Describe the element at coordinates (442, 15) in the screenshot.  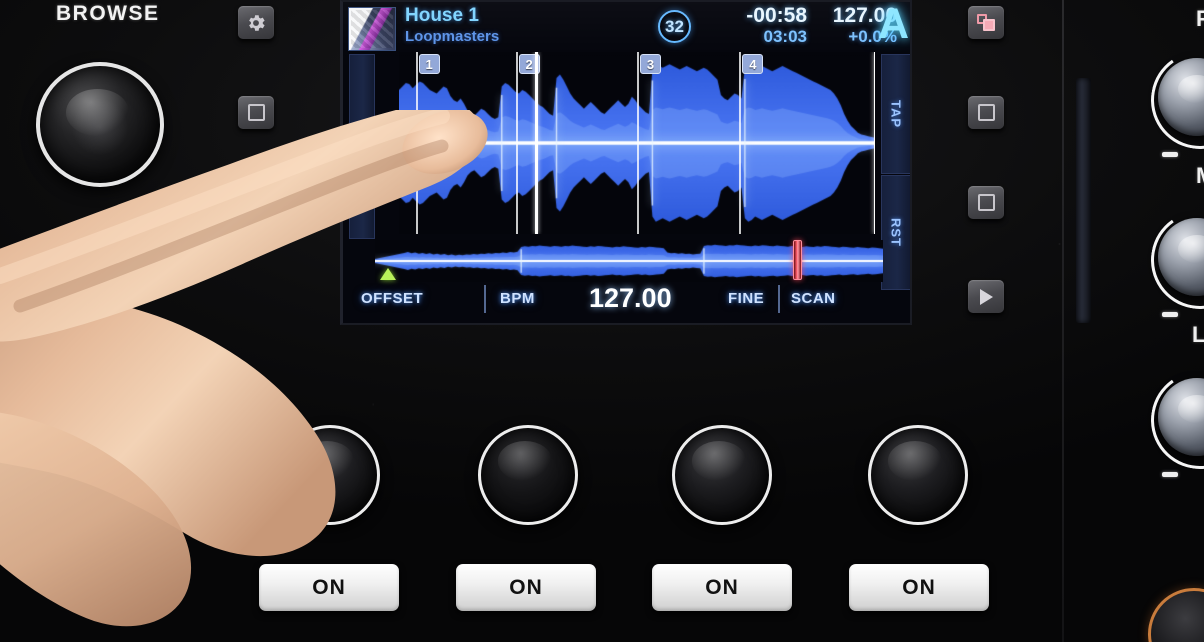
I see `track-title: House 1` at that location.